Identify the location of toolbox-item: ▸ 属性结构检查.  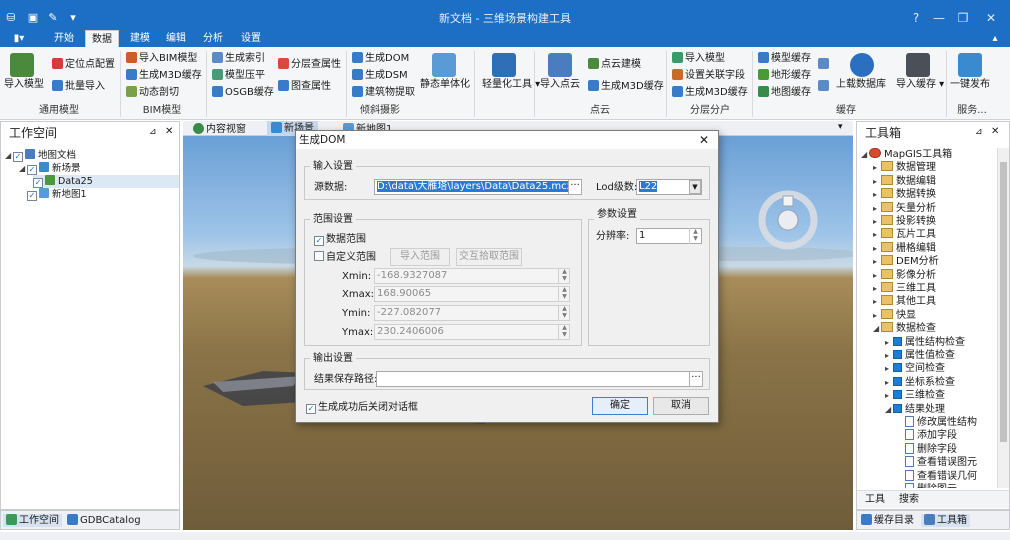
(925, 342).